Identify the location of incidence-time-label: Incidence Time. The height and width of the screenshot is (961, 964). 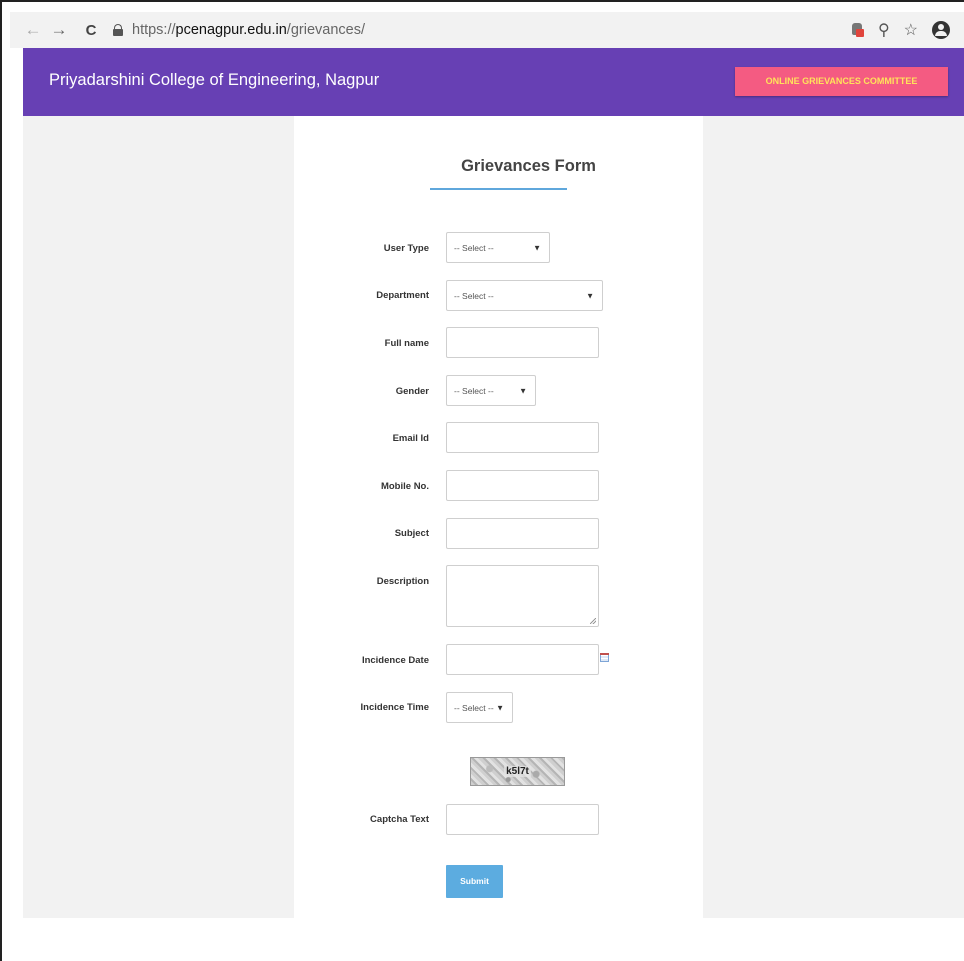
(394, 707).